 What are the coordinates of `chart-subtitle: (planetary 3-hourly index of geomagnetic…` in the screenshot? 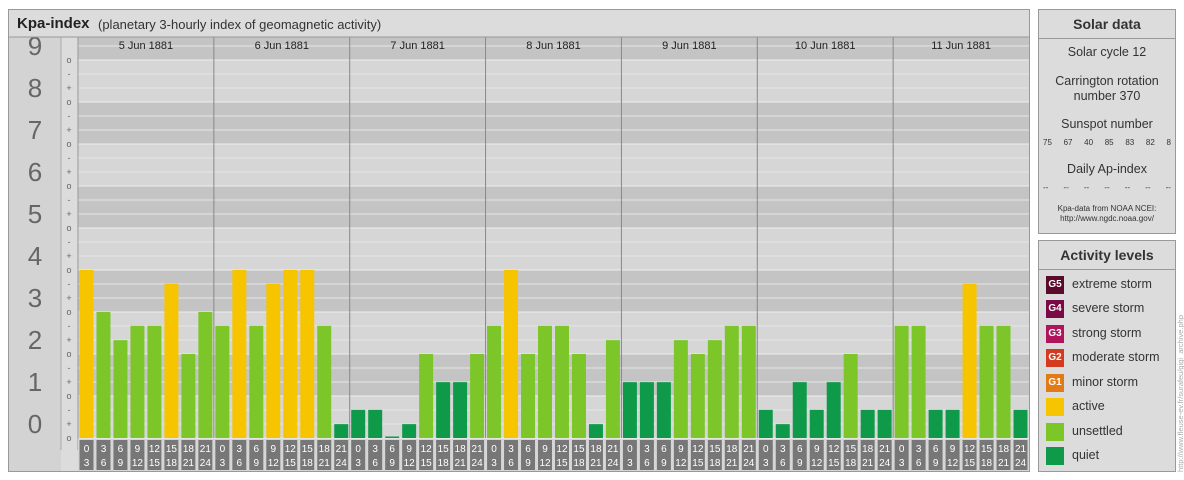 It's located at (240, 24).